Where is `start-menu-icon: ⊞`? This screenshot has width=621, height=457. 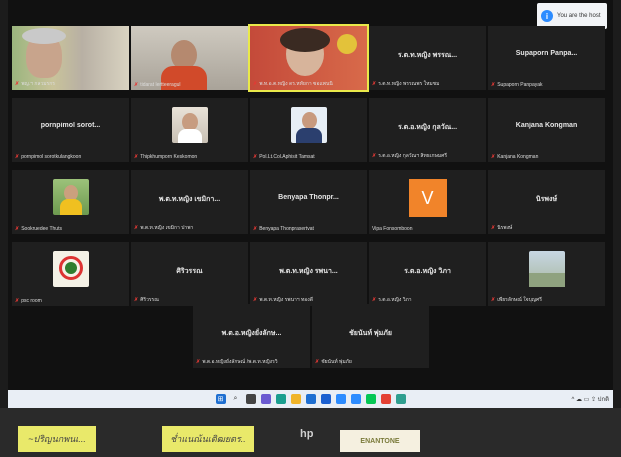
start-menu-icon: ⊞ is located at coordinates (220, 399).